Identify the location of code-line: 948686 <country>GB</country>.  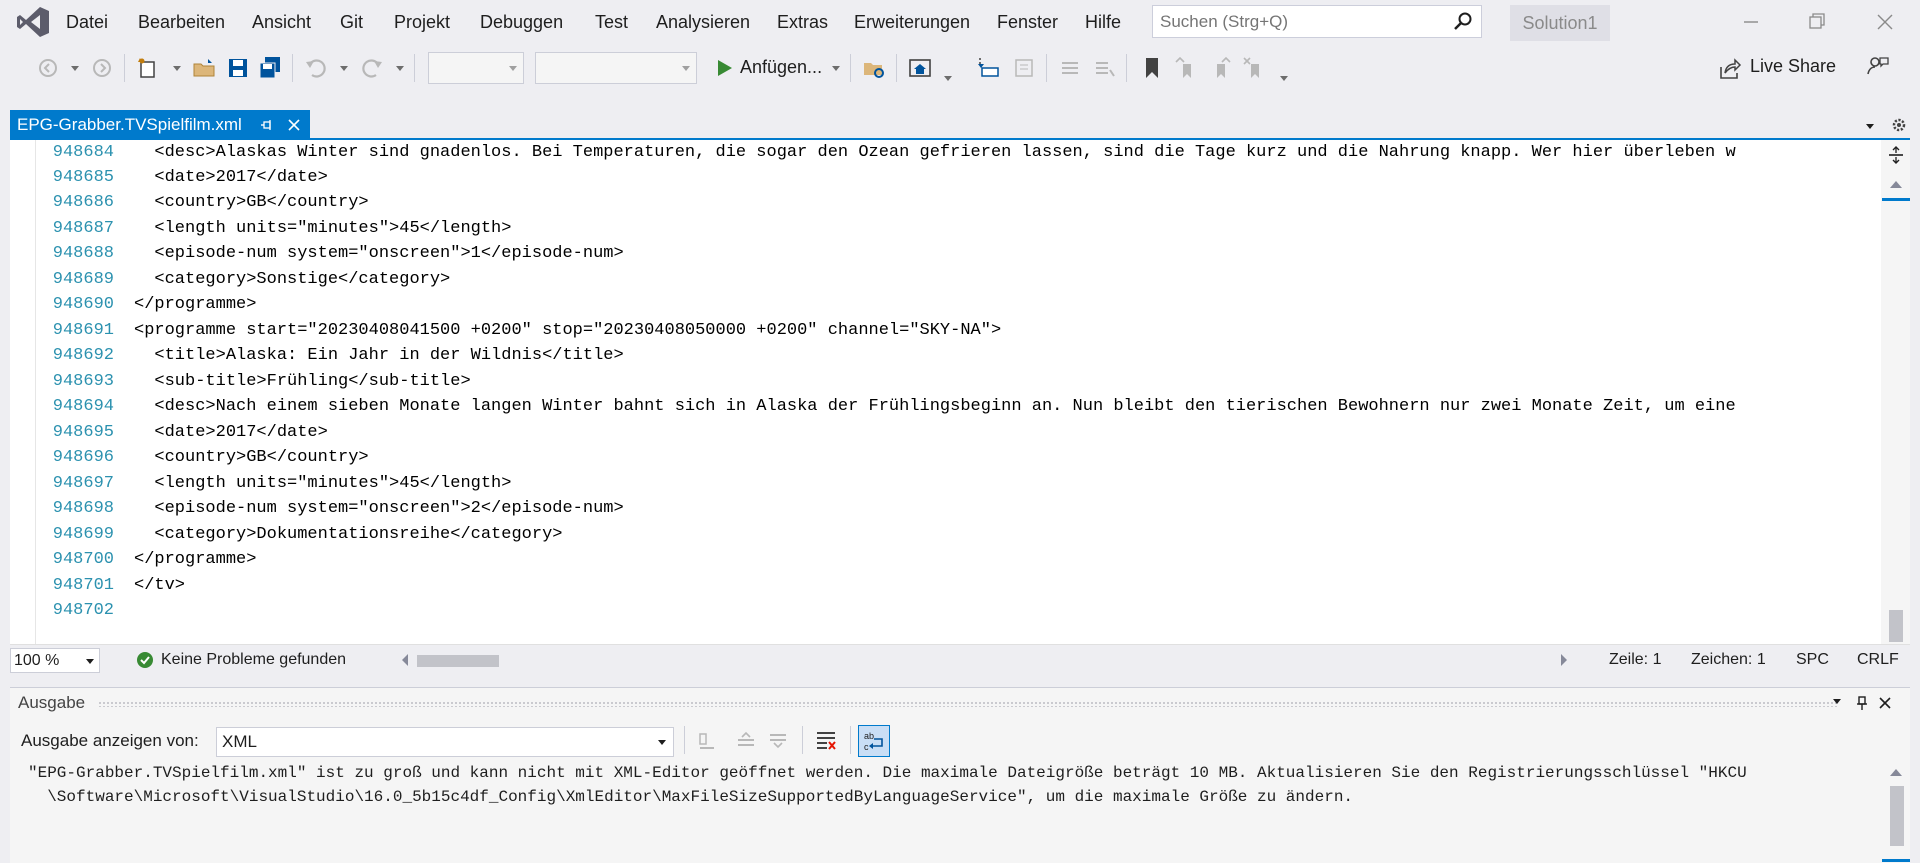
(945, 202).